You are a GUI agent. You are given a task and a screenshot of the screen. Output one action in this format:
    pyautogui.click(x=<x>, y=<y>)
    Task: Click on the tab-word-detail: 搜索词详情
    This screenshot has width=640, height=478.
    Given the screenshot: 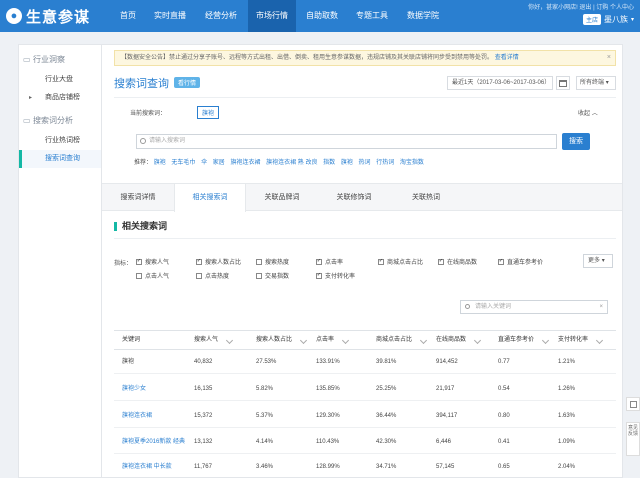 What is the action you would take?
    pyautogui.click(x=138, y=197)
    